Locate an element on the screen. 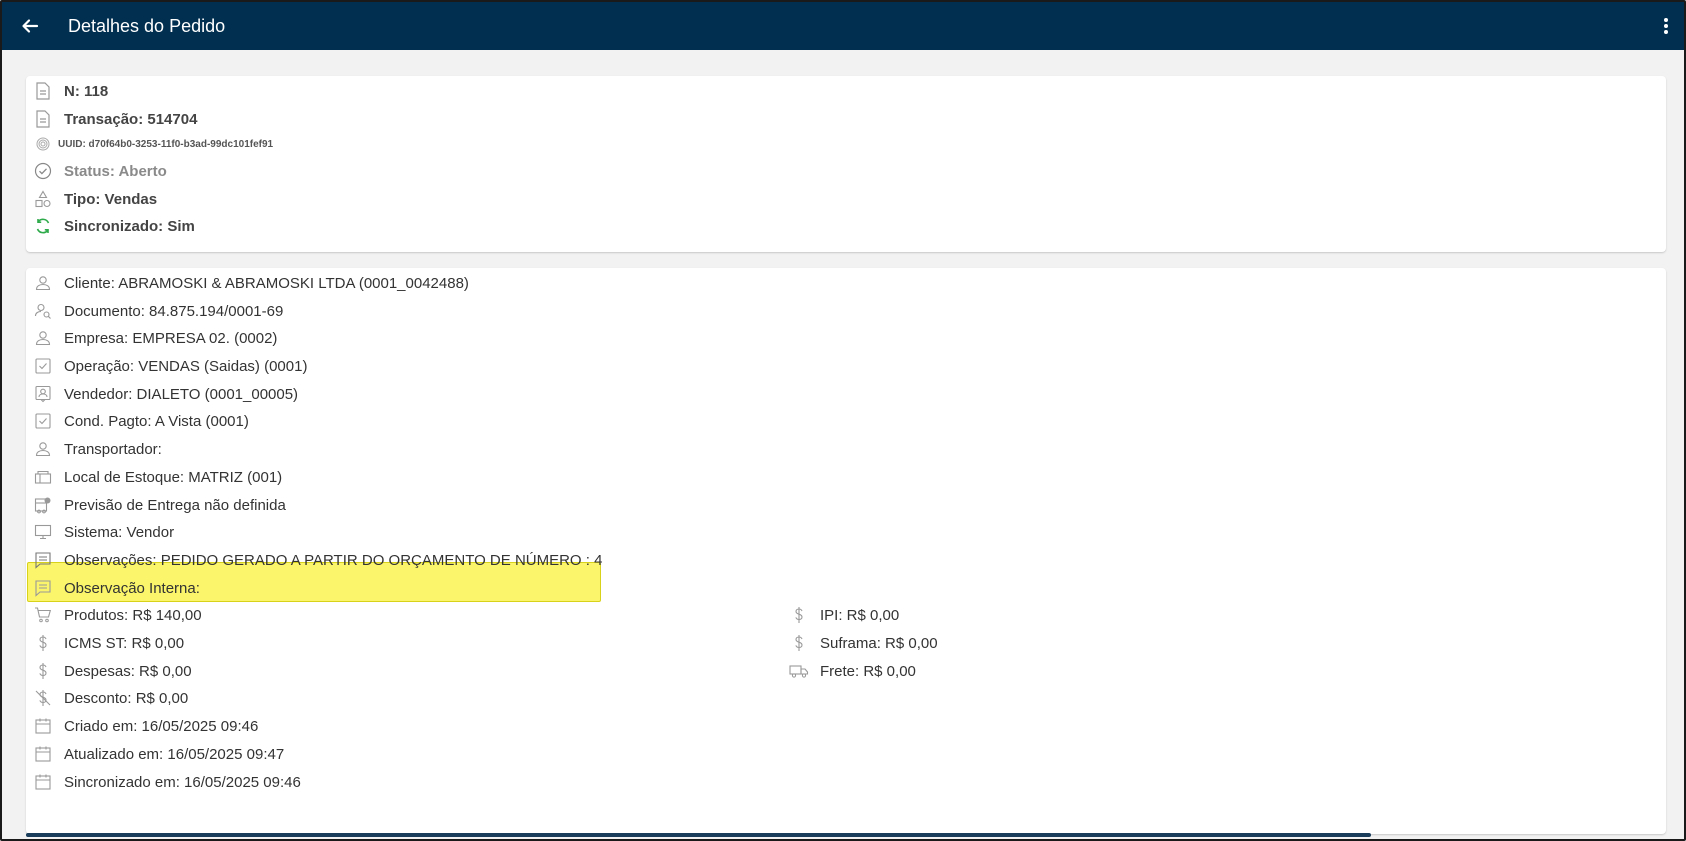  delivery-forecast-value: Previsão de Entrega não definida is located at coordinates (175, 505).